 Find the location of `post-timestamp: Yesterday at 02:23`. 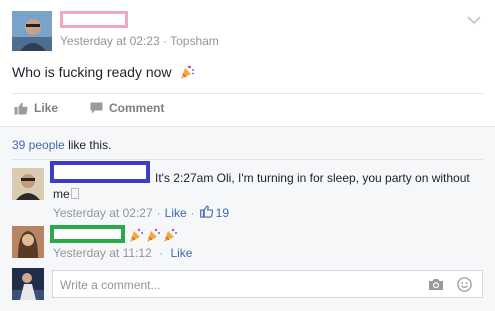

post-timestamp: Yesterday at 02:23 is located at coordinates (110, 41).